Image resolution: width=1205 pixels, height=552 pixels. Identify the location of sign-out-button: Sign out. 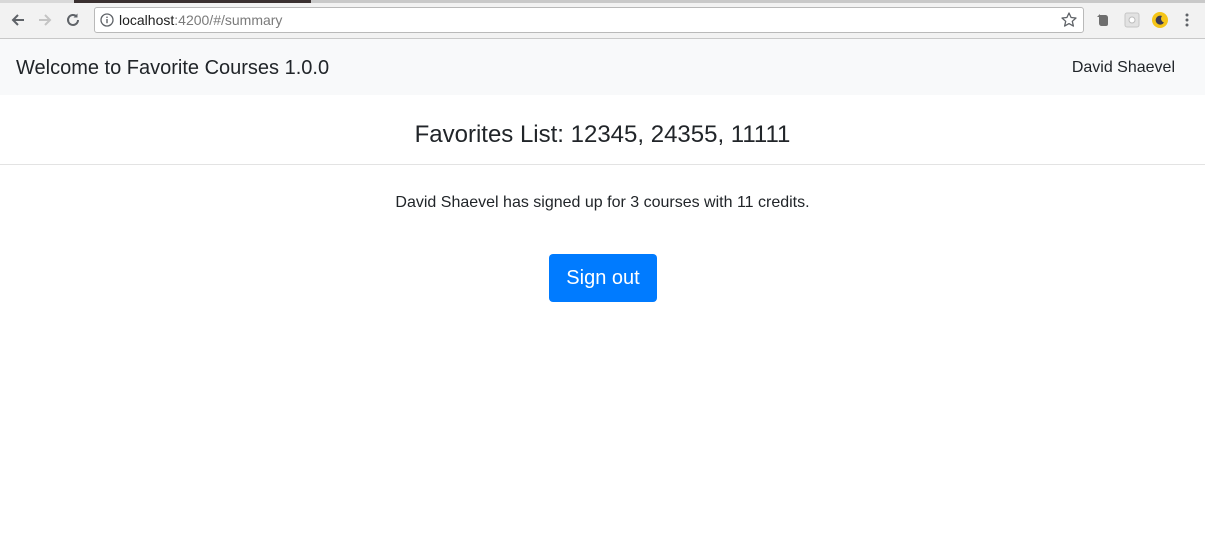
(603, 278).